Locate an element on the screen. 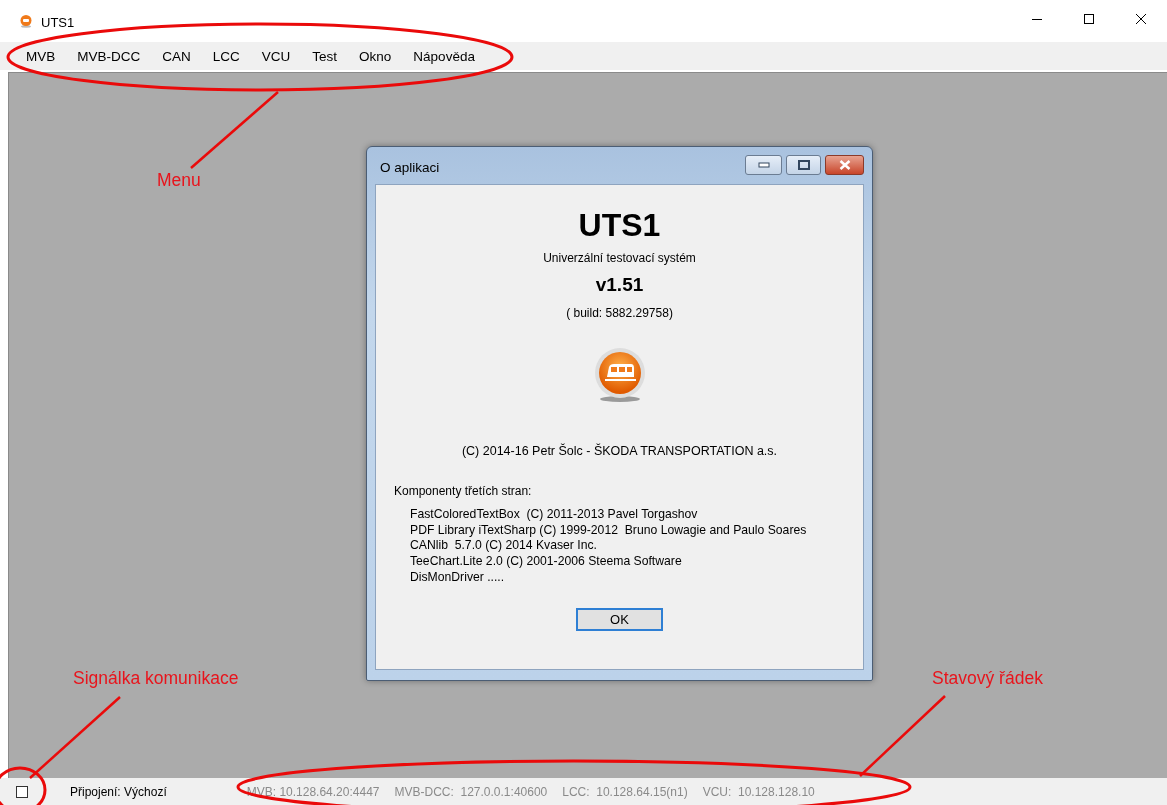 This screenshot has width=1167, height=805. components-heading: Komponenty třetích stran: is located at coordinates (463, 491).